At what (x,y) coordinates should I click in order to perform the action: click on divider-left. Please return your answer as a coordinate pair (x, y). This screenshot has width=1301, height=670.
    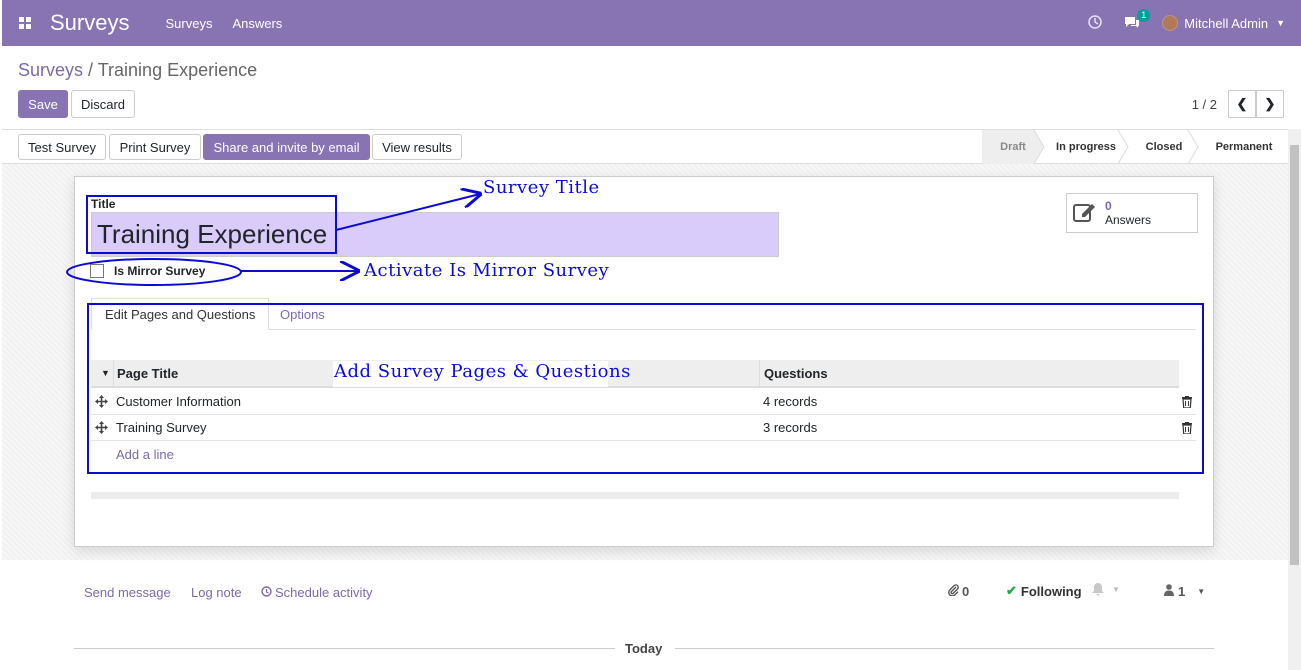
    Looking at the image, I should click on (344, 648).